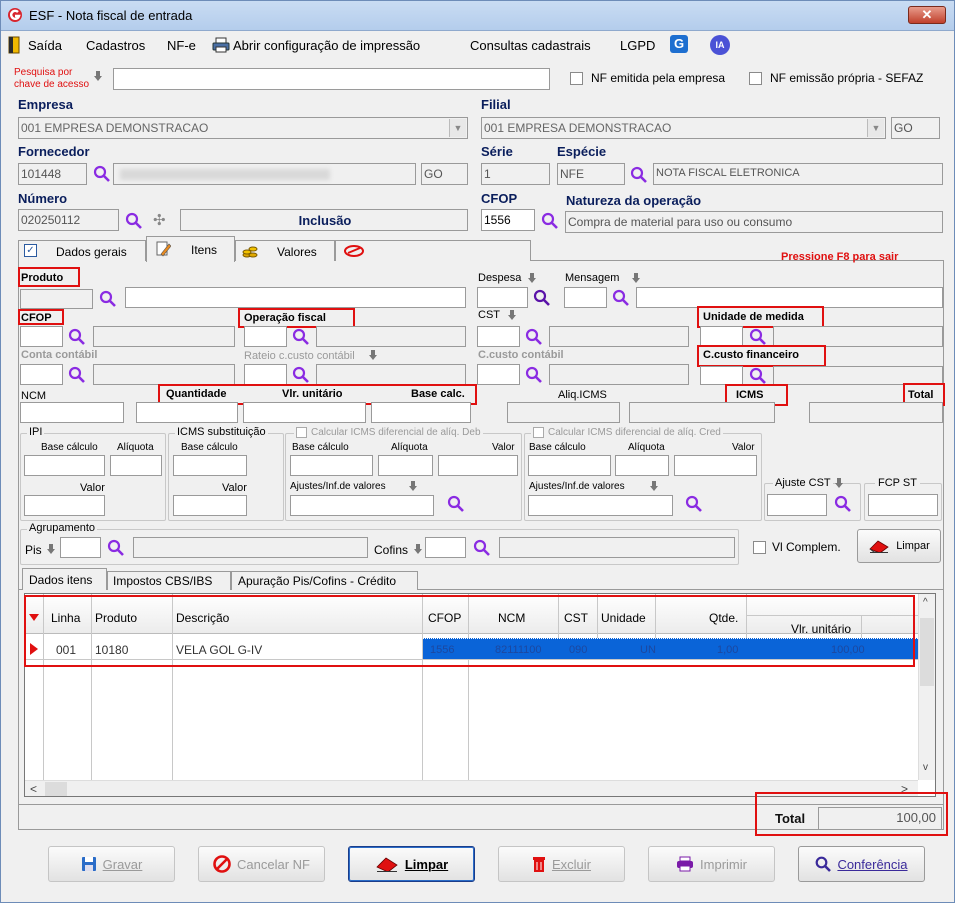  What do you see at coordinates (720, 45) in the screenshot?
I see `ia-assistant-icon: IA` at bounding box center [720, 45].